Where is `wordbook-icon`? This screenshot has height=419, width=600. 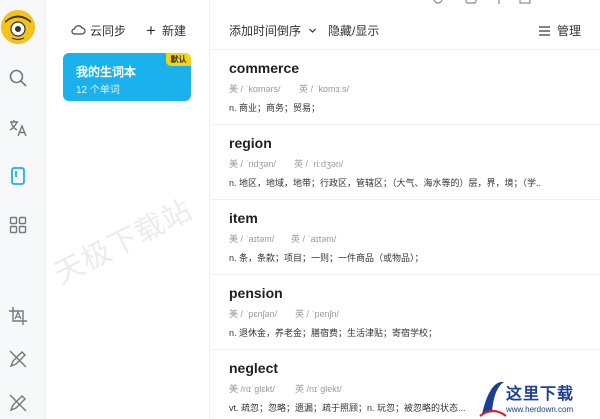 wordbook-icon is located at coordinates (18, 176).